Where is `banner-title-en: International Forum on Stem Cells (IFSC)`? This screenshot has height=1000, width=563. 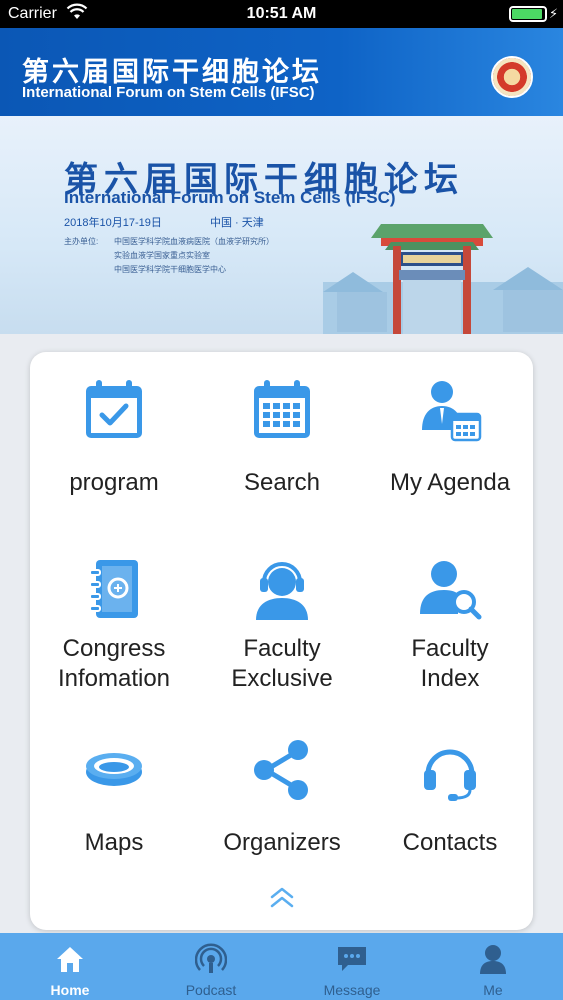
banner-title-en: International Forum on Stem Cells (IFSC) is located at coordinates (230, 197).